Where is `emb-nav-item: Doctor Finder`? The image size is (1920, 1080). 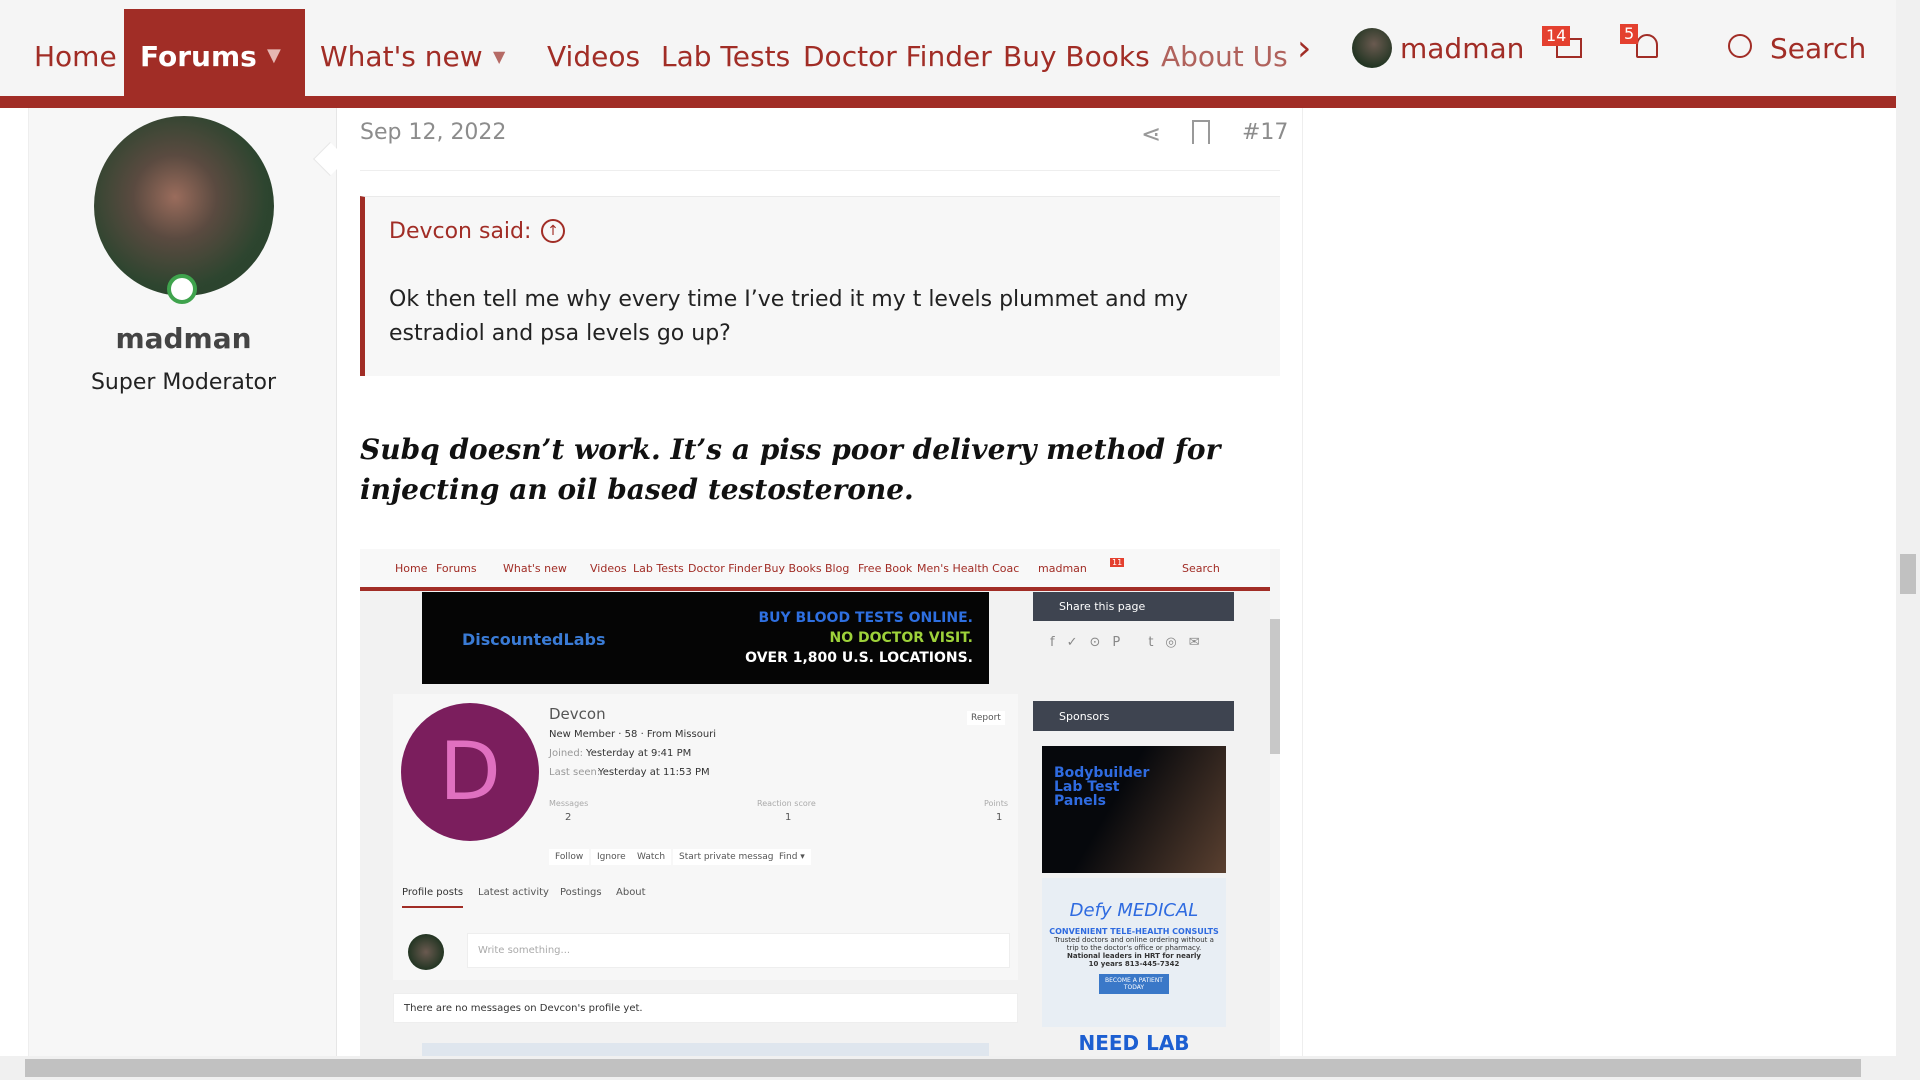 emb-nav-item: Doctor Finder is located at coordinates (725, 568).